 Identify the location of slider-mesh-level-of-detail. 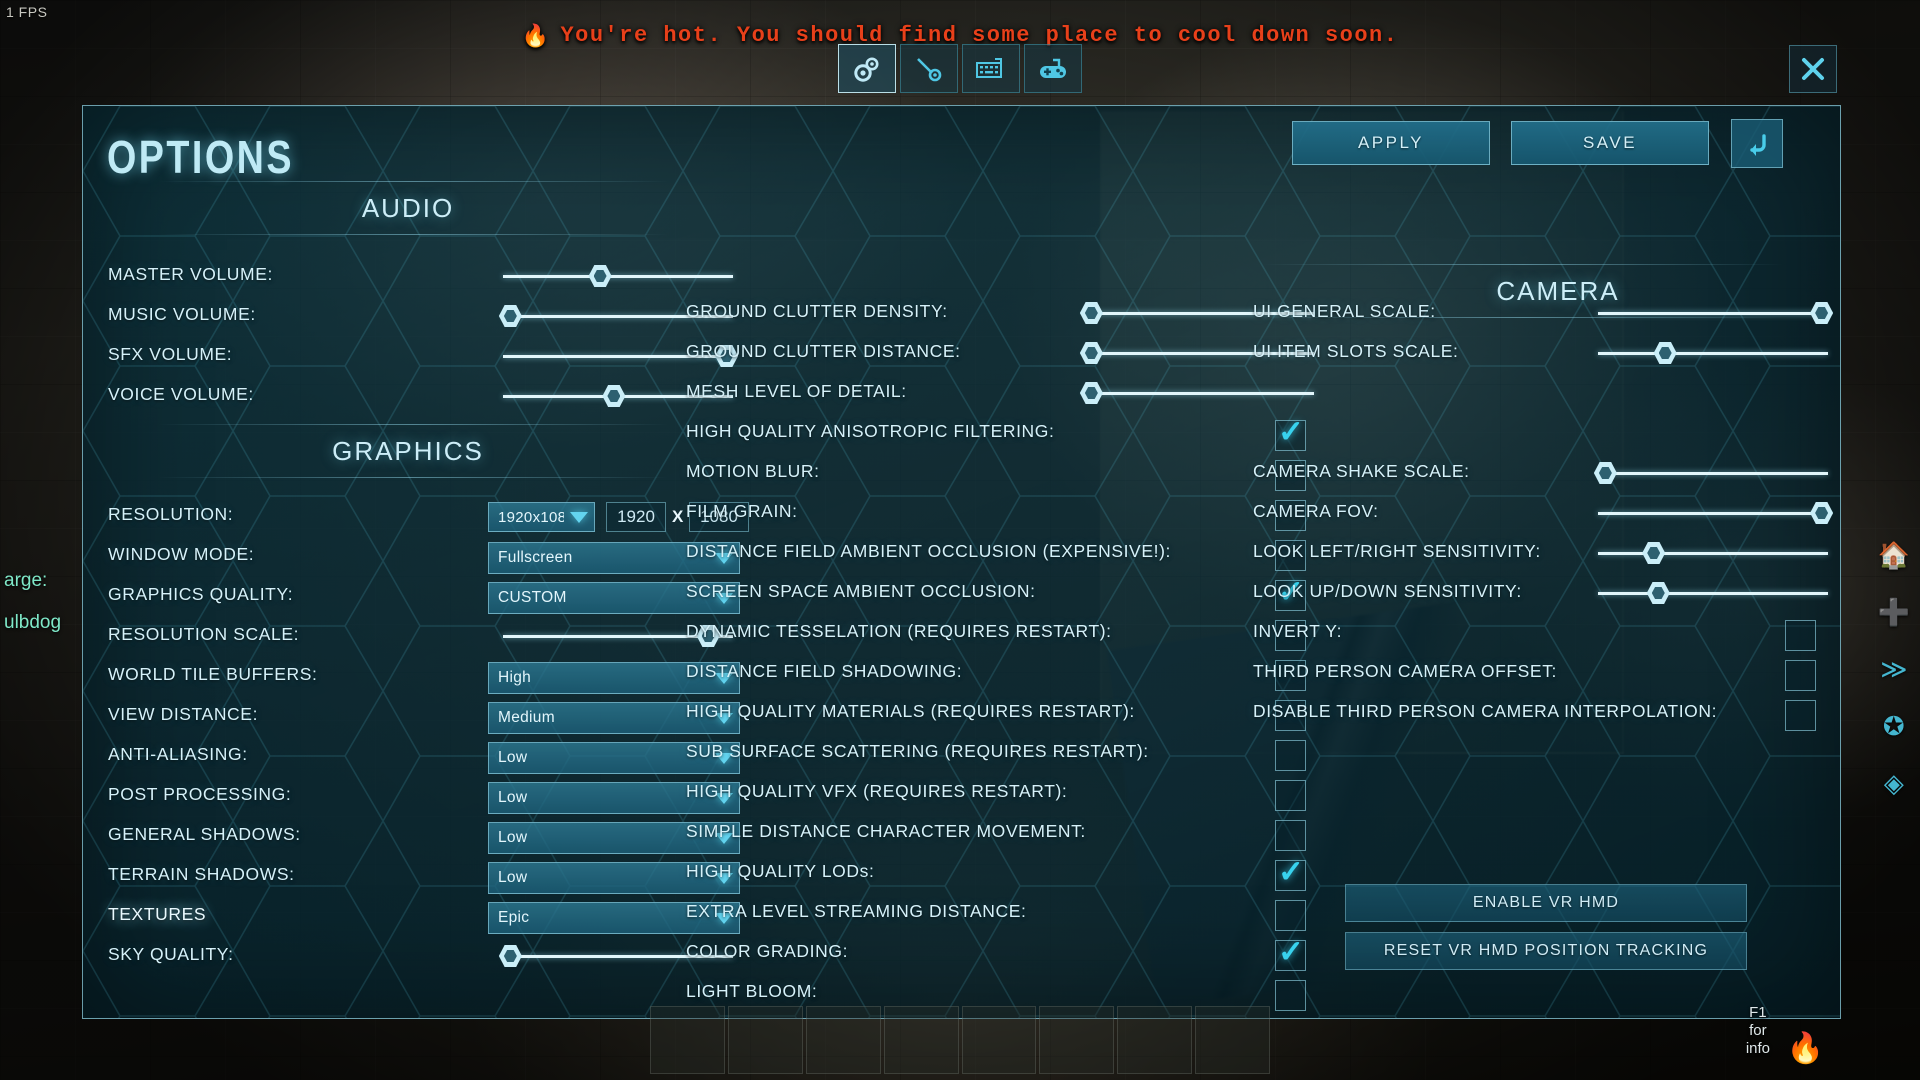
(1196, 393).